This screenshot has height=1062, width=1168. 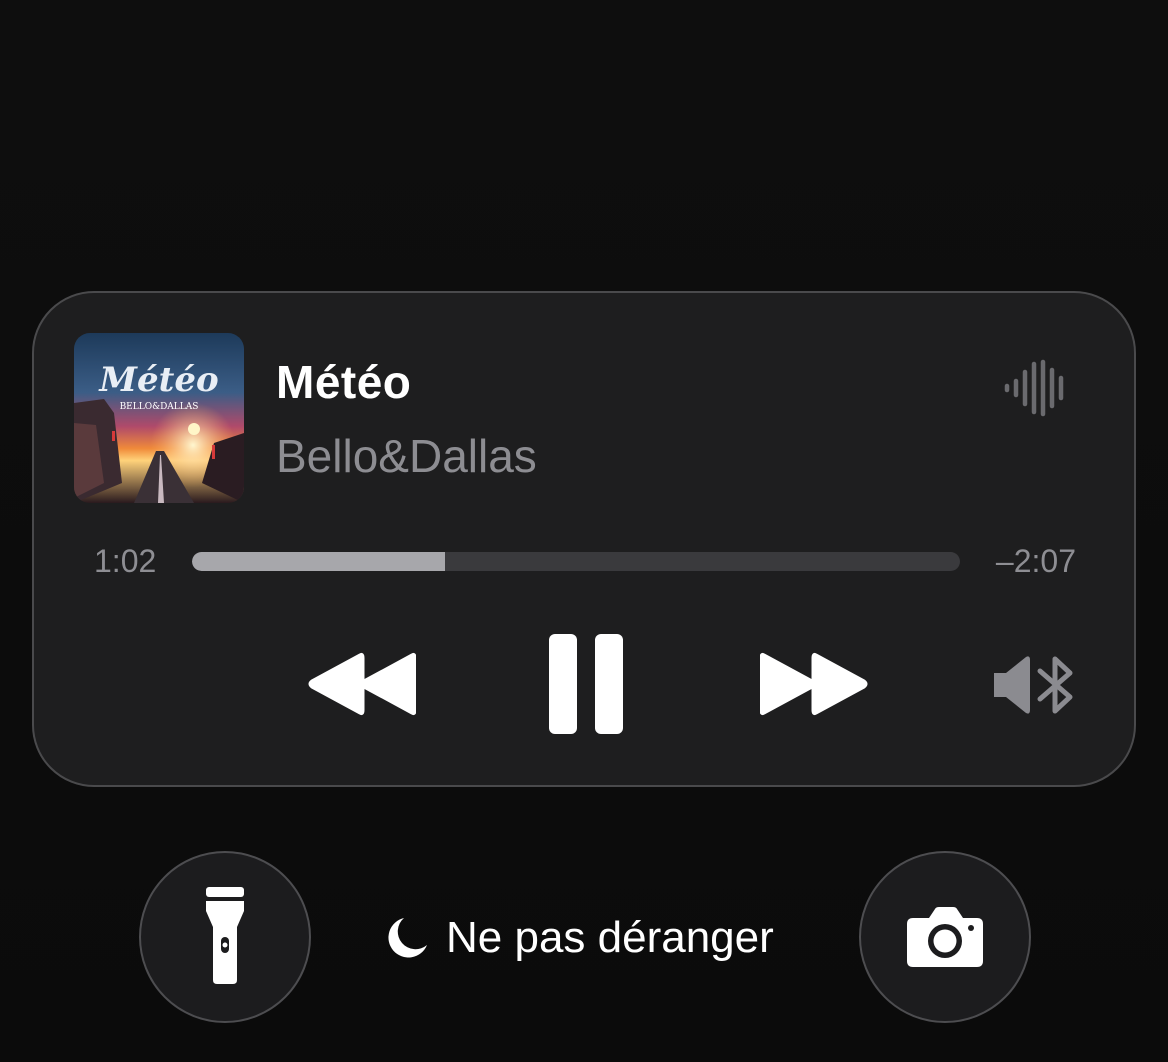 I want to click on fast-forward-icon, so click(x=813, y=684).